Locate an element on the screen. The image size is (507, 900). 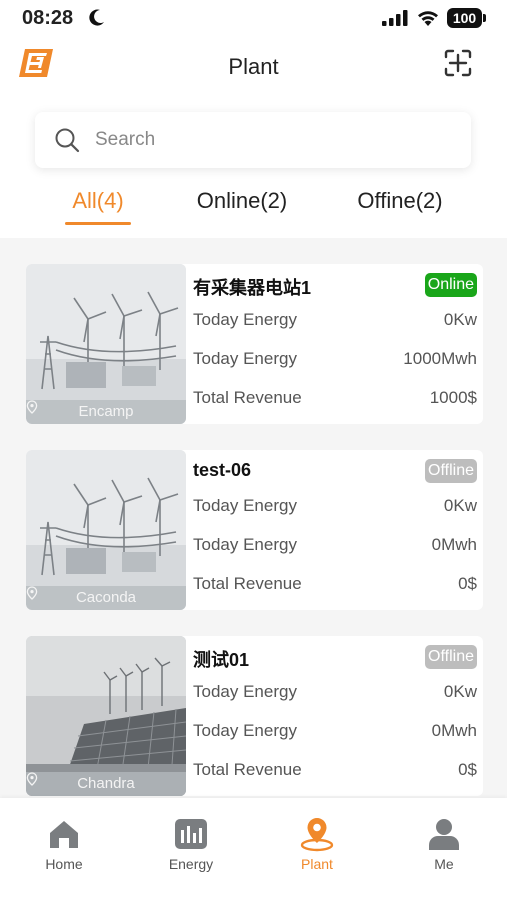
plant-location: Encamp is located at coordinates (106, 412).